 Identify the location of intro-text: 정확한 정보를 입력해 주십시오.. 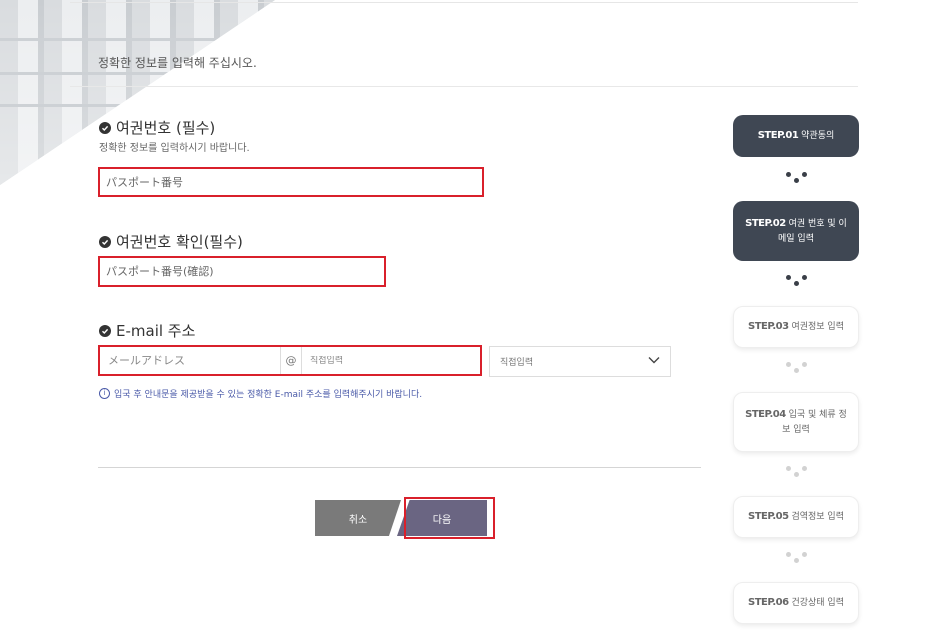
(177, 63).